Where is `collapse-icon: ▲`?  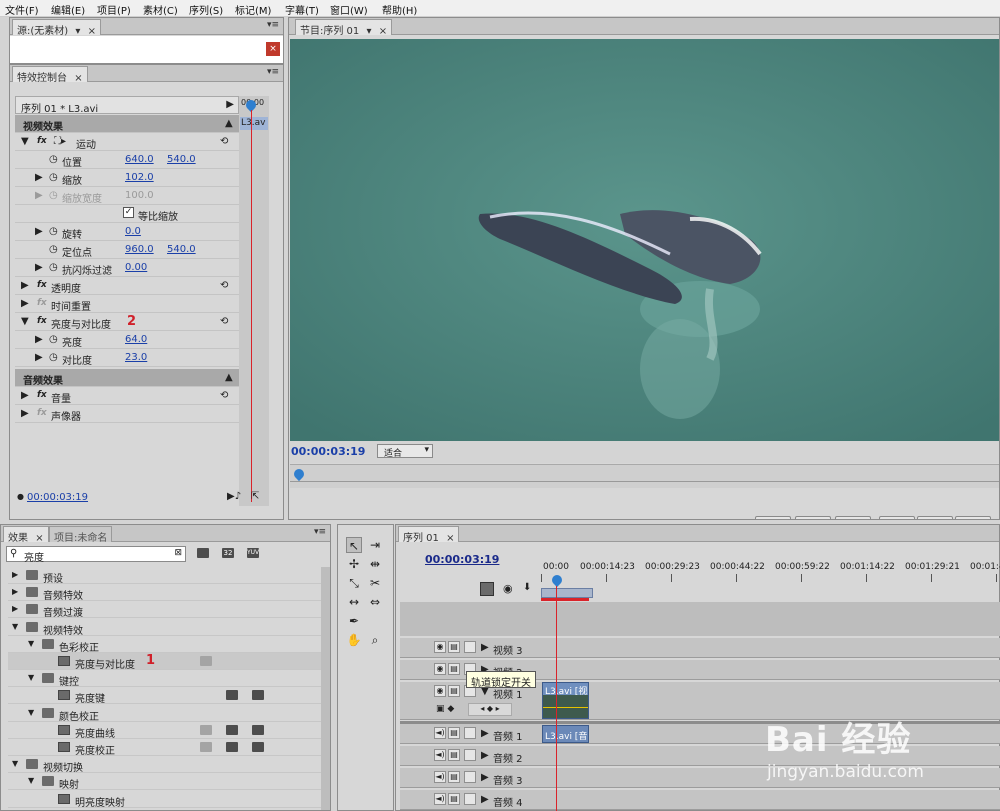
collapse-icon: ▲ is located at coordinates (229, 377).